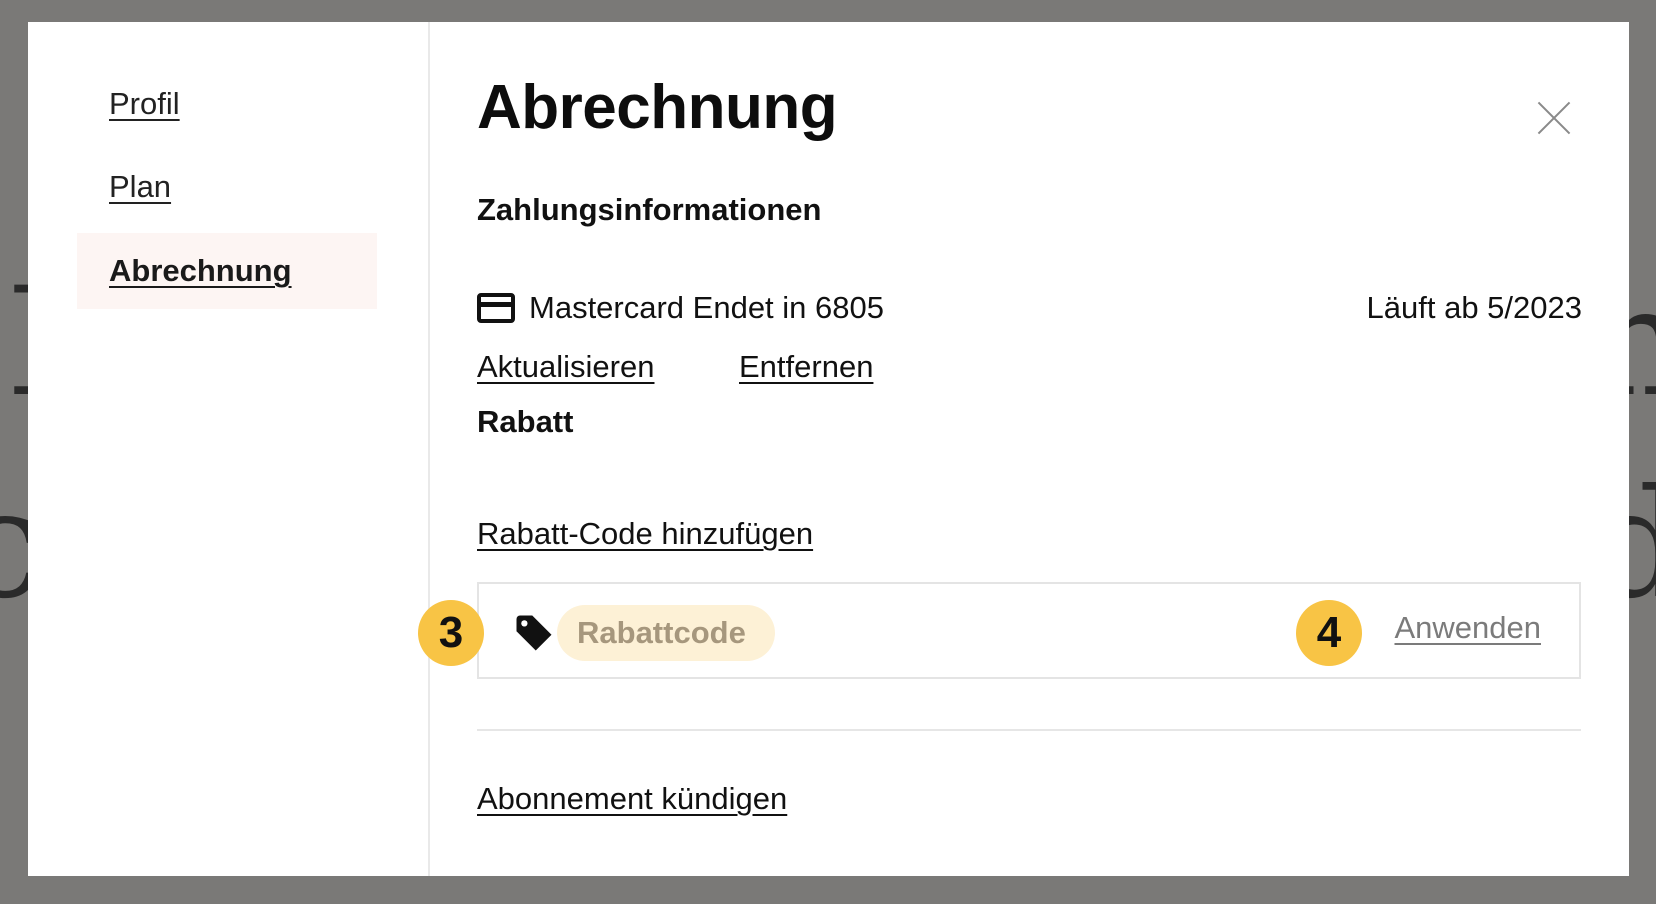 The image size is (1656, 904). Describe the element at coordinates (496, 308) in the screenshot. I see `credit-card-icon` at that location.